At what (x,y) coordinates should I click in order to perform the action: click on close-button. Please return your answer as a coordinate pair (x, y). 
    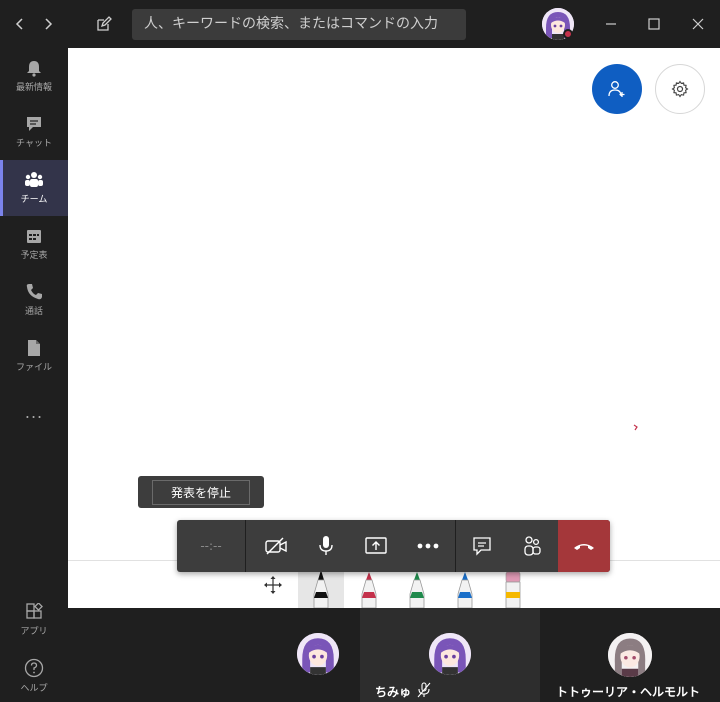
    Looking at the image, I should click on (698, 24).